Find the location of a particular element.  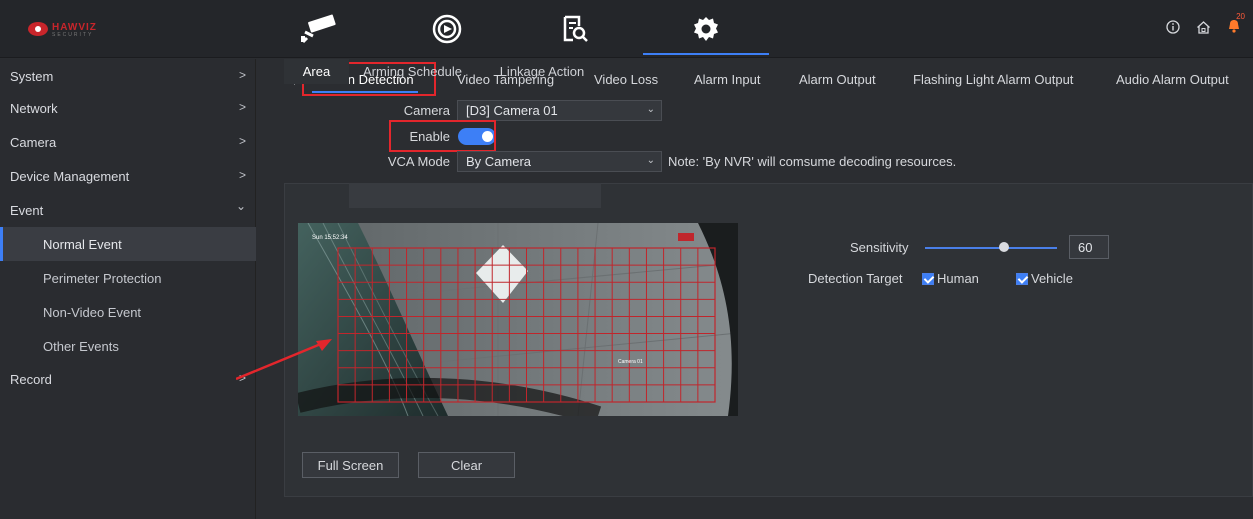

clear-button: Clear is located at coordinates (466, 465).